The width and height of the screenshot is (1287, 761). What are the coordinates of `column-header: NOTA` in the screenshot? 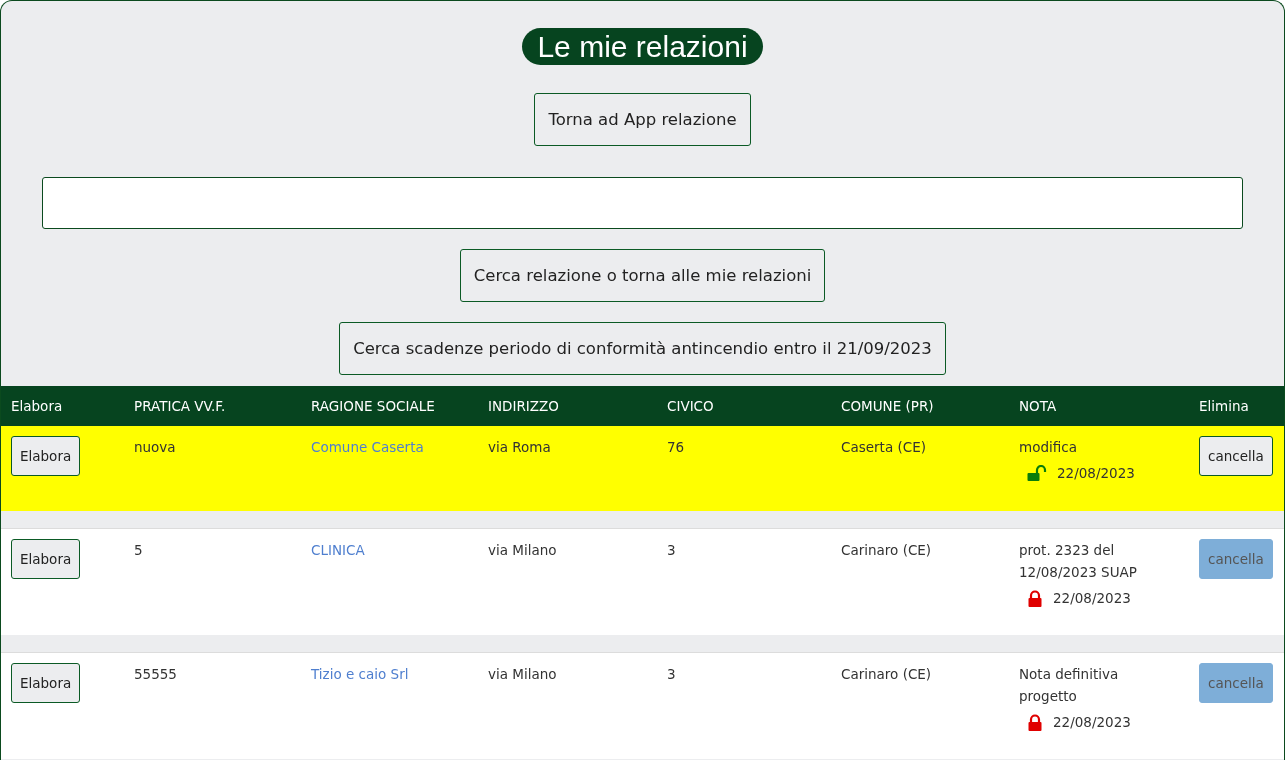 It's located at (1038, 406).